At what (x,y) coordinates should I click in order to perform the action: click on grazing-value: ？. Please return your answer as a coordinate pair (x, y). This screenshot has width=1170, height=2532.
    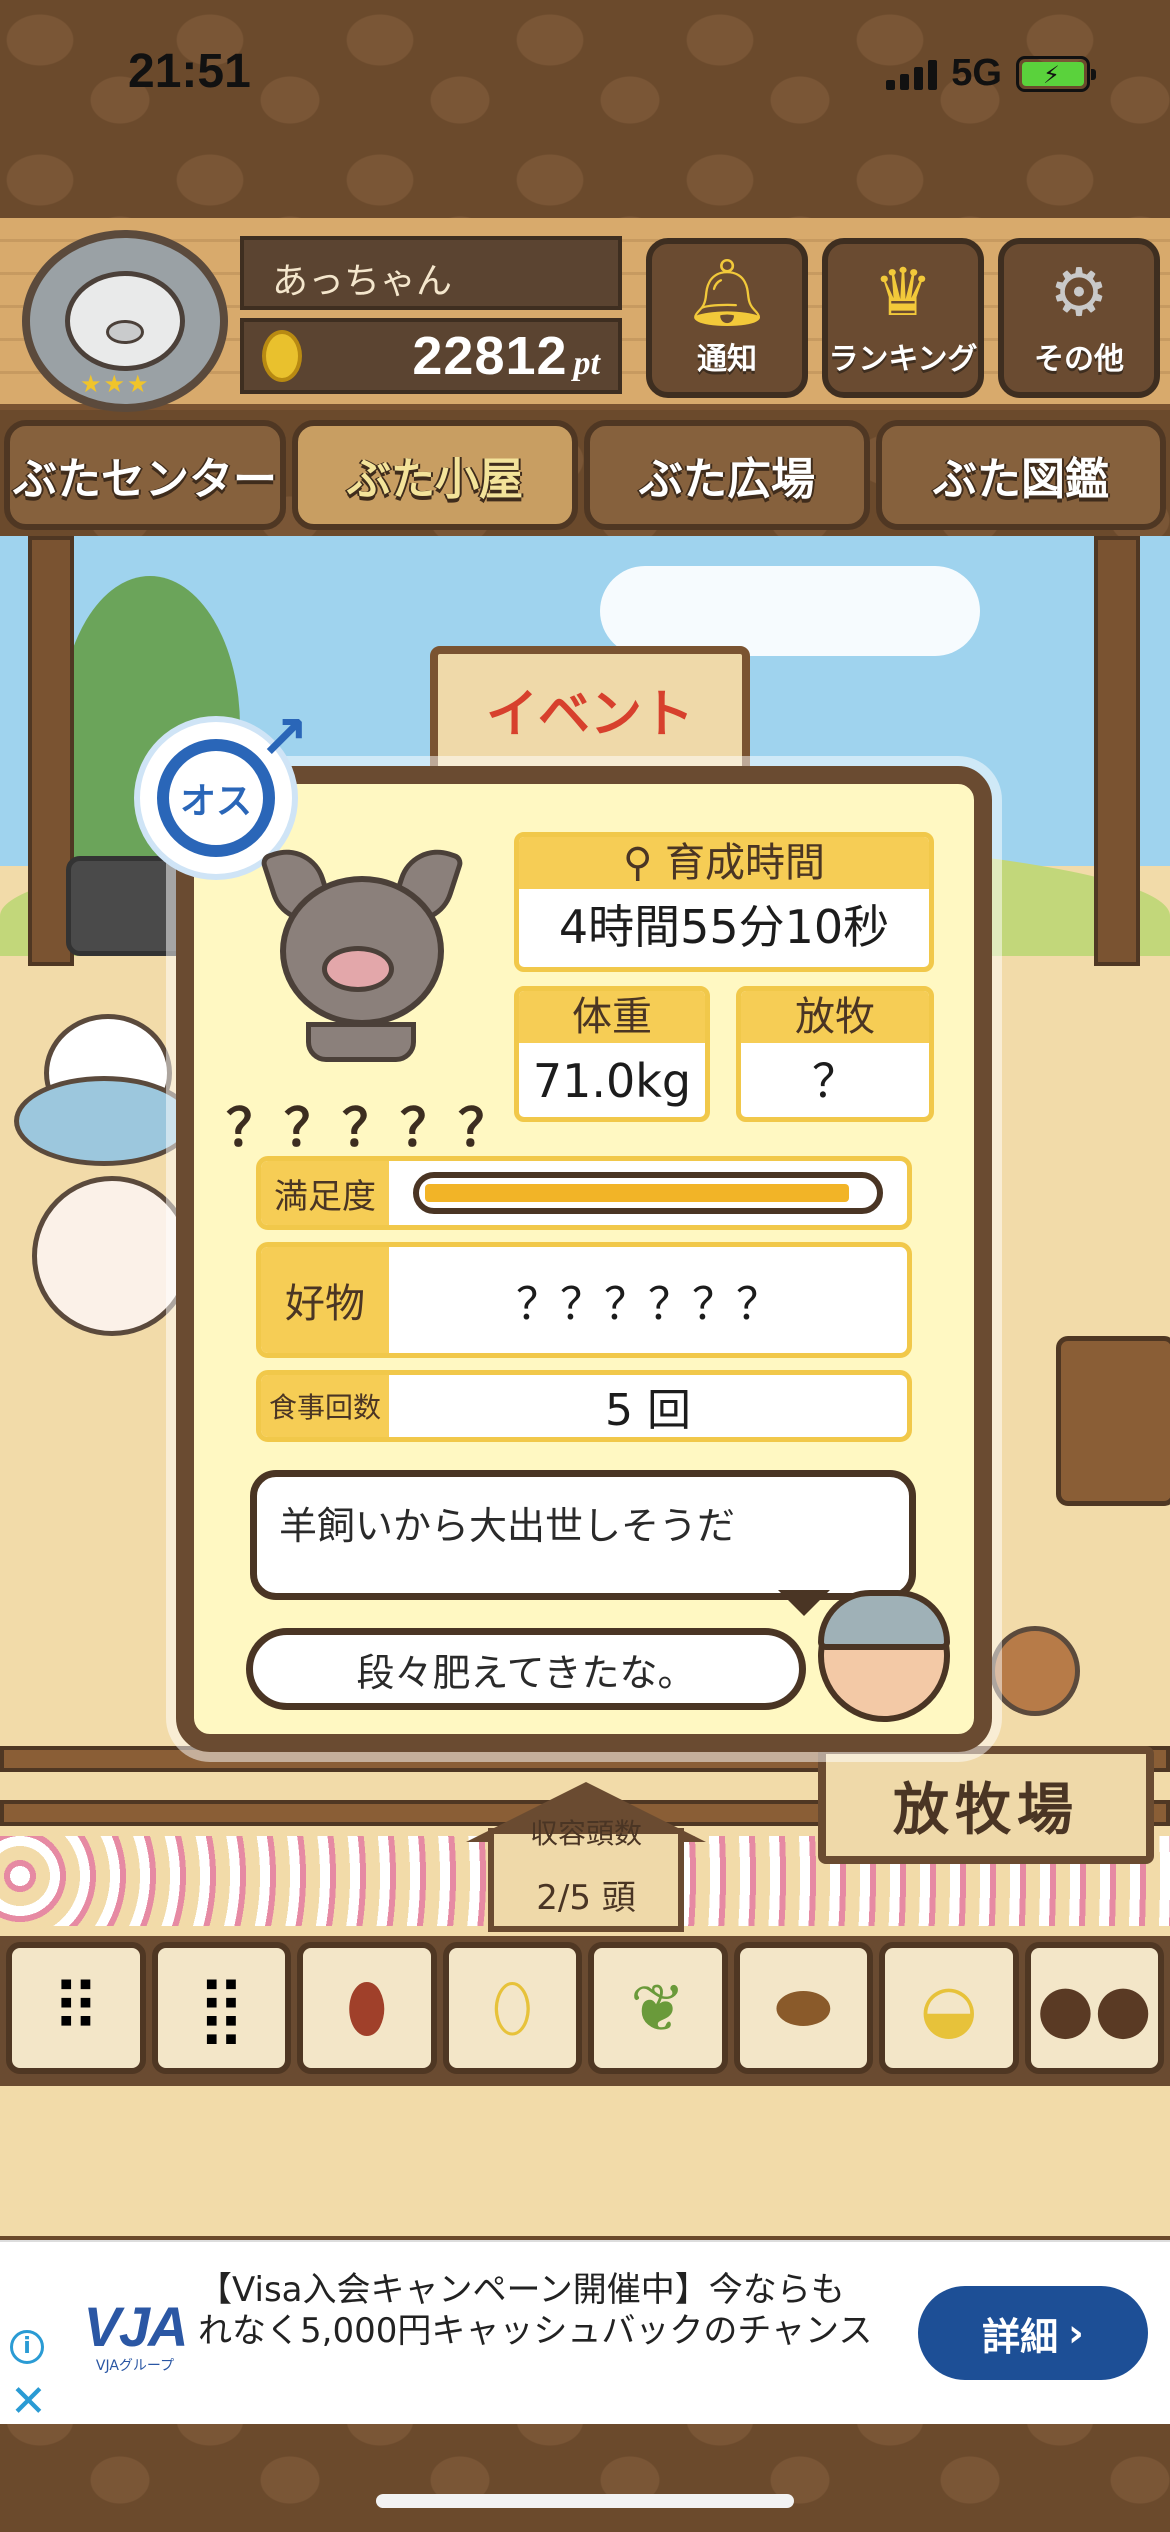
    Looking at the image, I should click on (835, 1081).